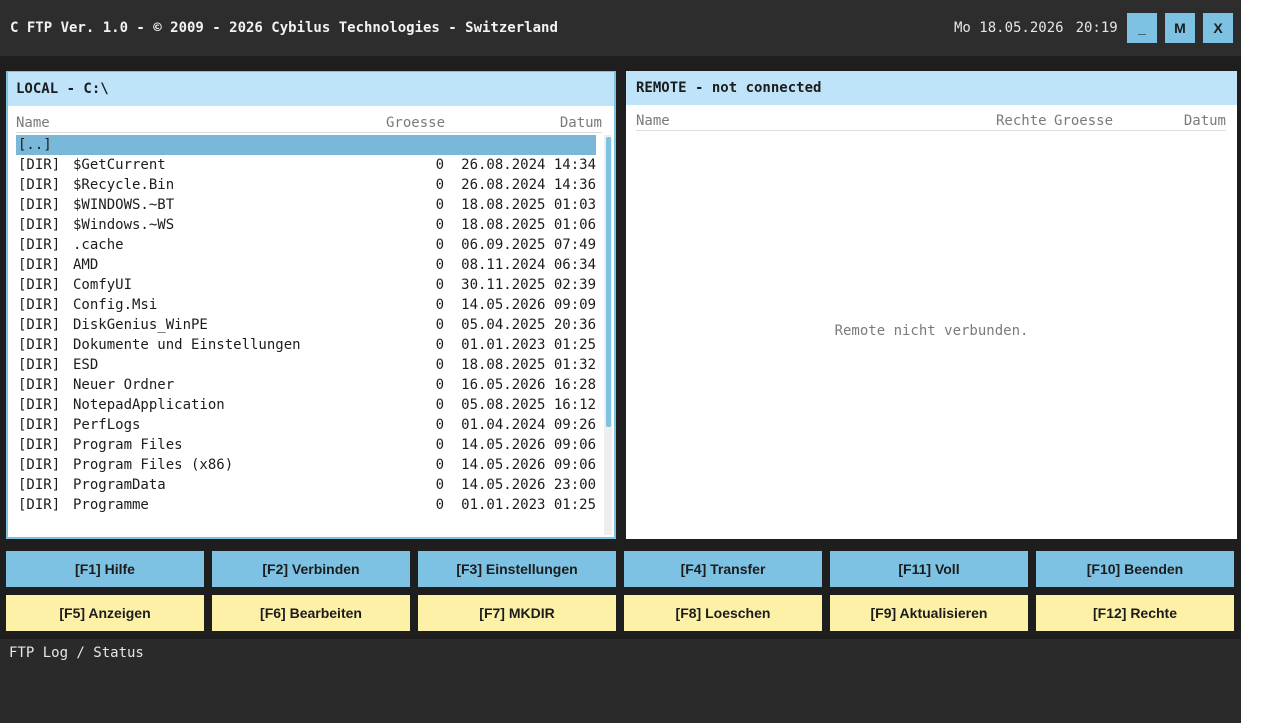 The image size is (1262, 723). Describe the element at coordinates (306, 265) in the screenshot. I see `table-row: [DIR] AMD 0 08.11.2024 06:34` at that location.